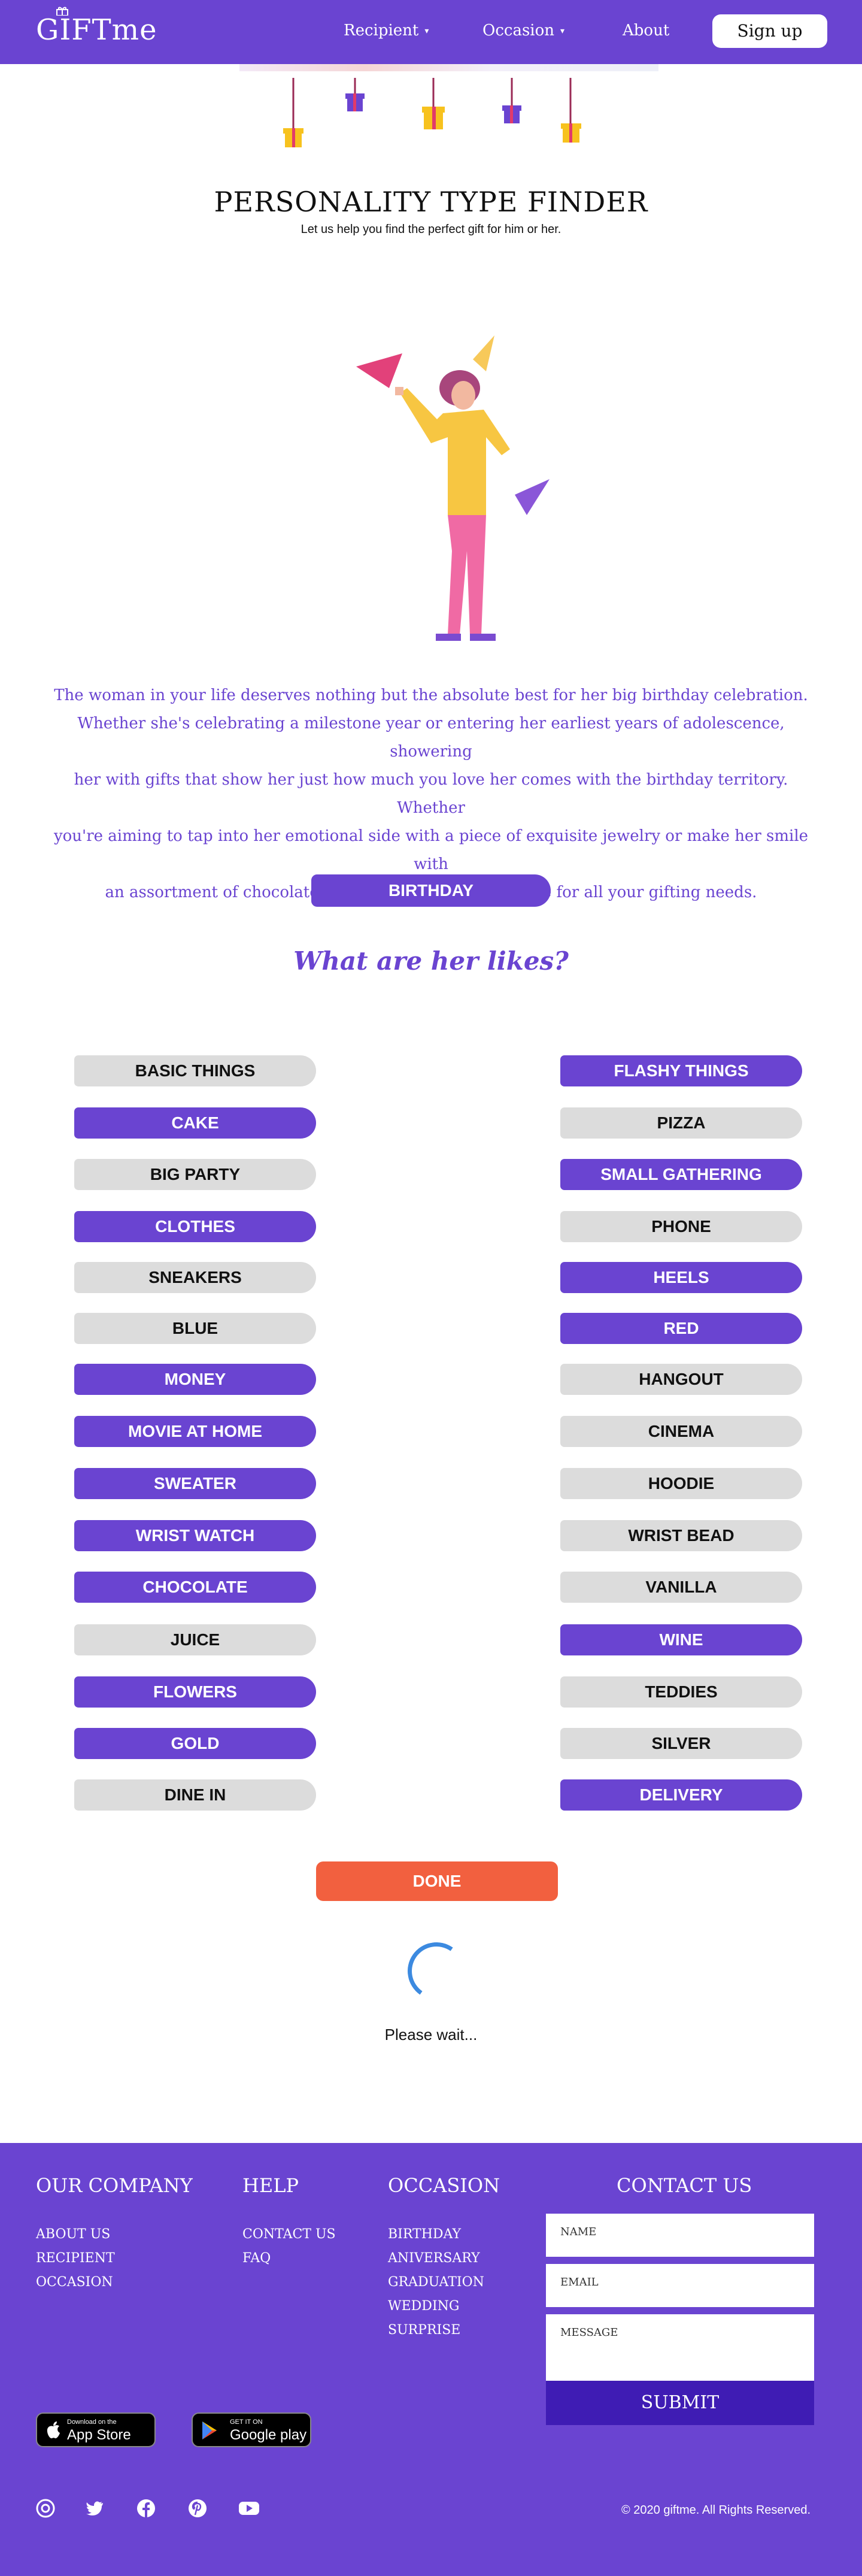 The width and height of the screenshot is (862, 2576). I want to click on like-option-left: CLOTHES, so click(195, 1226).